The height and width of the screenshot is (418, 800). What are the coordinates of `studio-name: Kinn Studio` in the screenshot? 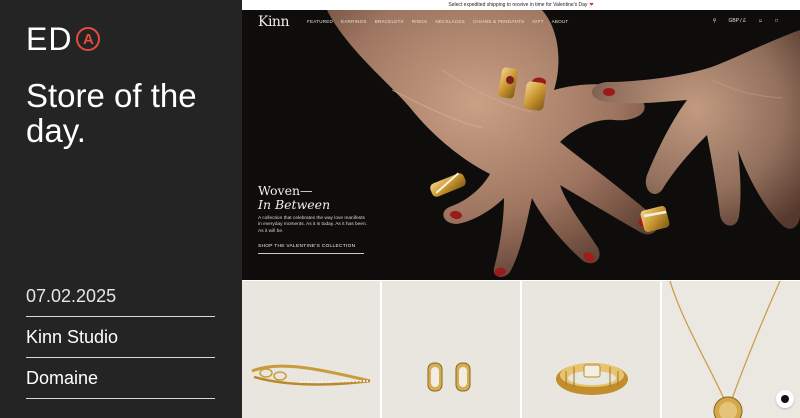 It's located at (120, 337).